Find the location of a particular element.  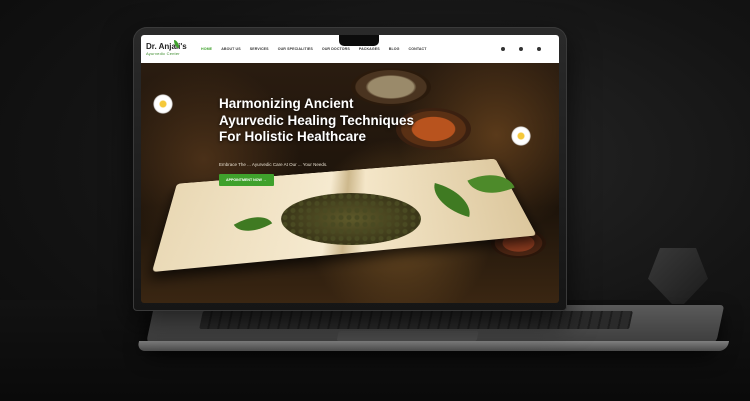

camera-notch is located at coordinates (359, 40).